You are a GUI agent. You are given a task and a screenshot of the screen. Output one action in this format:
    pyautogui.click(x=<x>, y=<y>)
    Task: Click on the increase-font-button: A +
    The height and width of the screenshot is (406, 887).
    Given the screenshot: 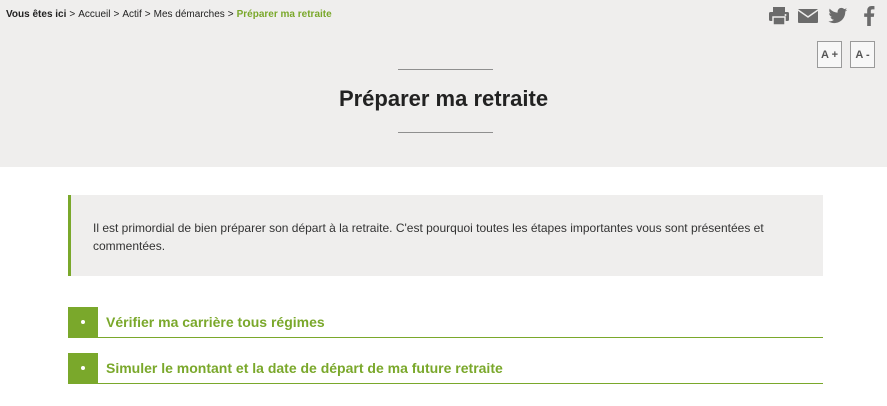 What is the action you would take?
    pyautogui.click(x=829, y=54)
    